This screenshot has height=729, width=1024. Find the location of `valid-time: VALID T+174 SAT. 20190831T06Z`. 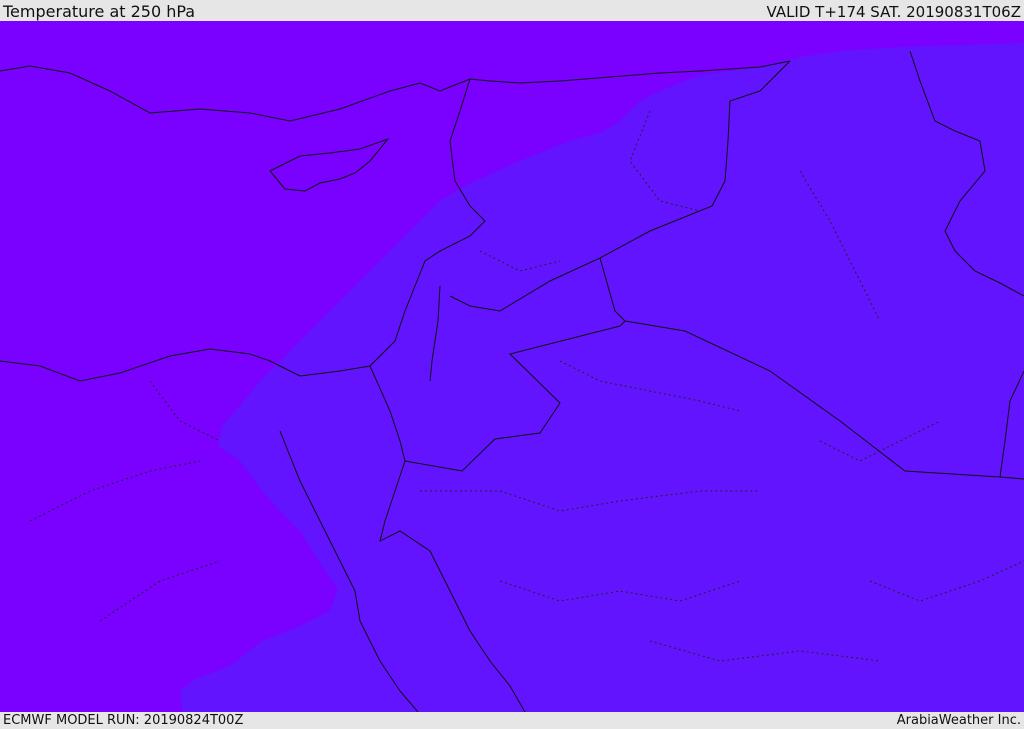

valid-time: VALID T+174 SAT. 20190831T06Z is located at coordinates (893, 12).